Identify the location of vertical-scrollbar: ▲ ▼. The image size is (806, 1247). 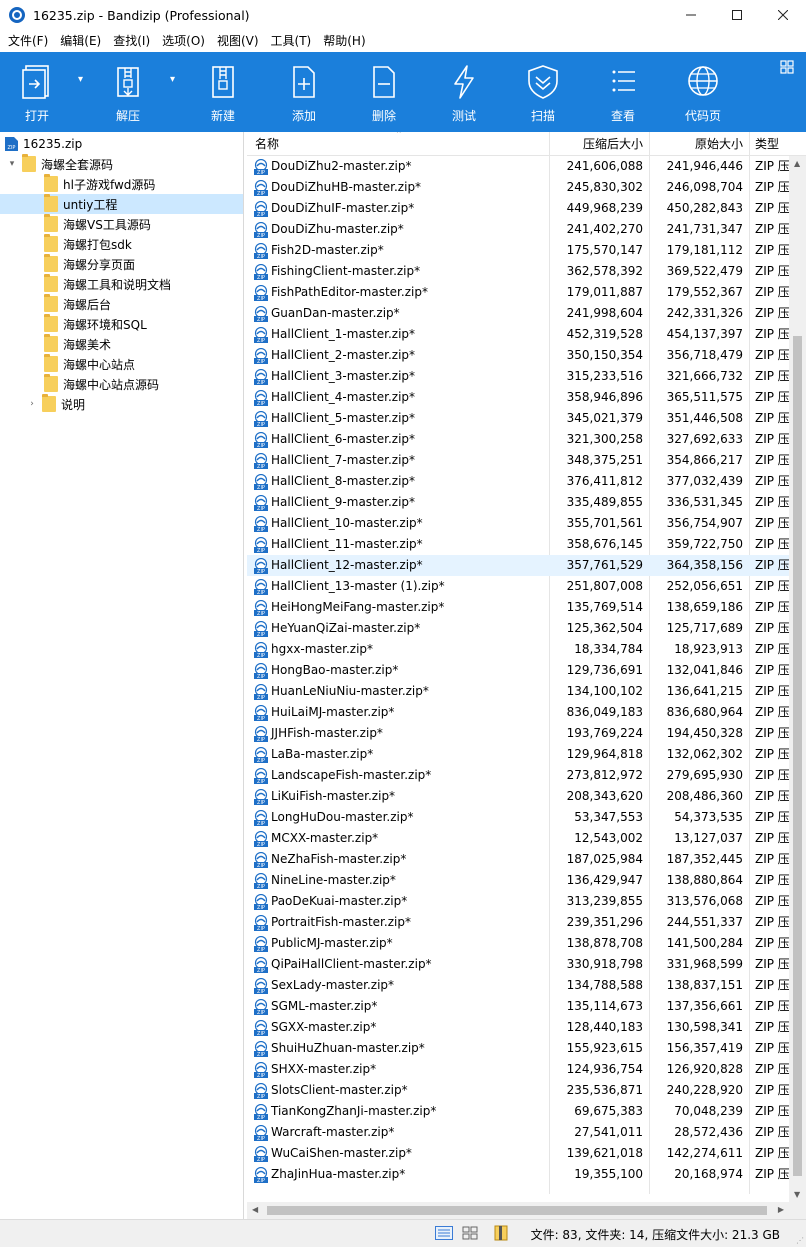
(797, 679).